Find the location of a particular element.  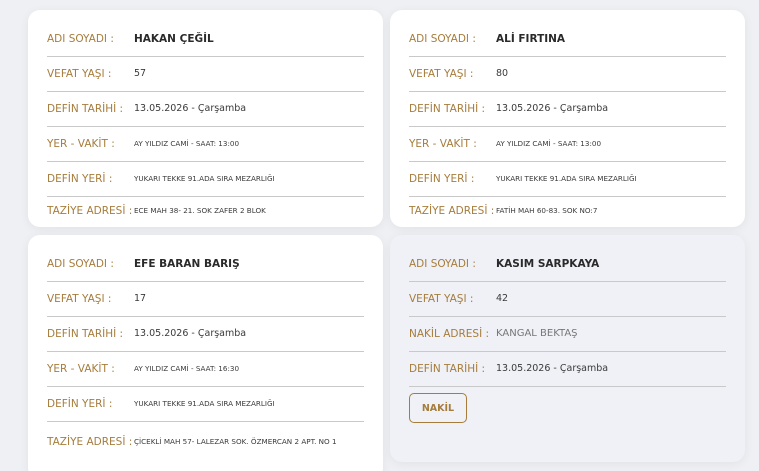

name-value: ALİ FIRTINA is located at coordinates (531, 39).